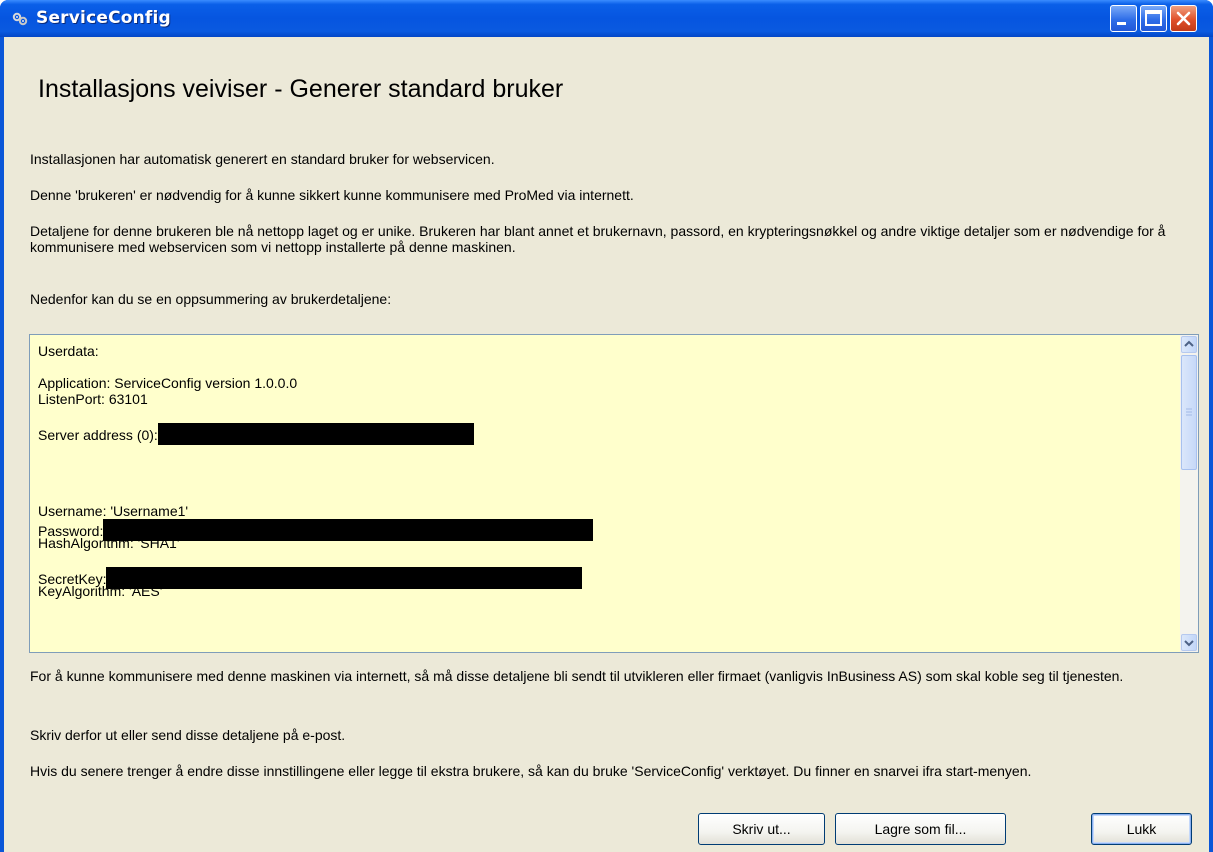 This screenshot has height=852, width=1213. I want to click on gears-icon, so click(20, 19).